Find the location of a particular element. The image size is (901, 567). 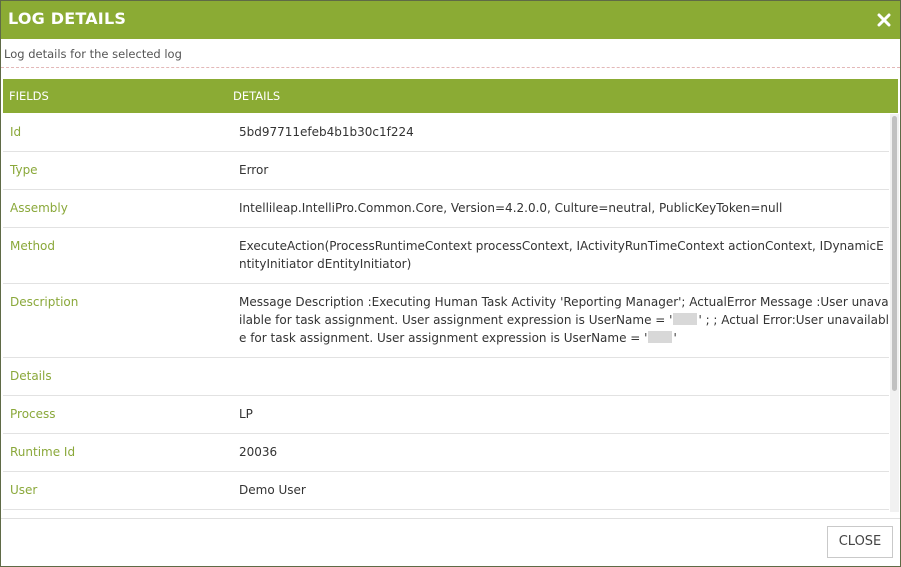

field-label: Details is located at coordinates (31, 376).